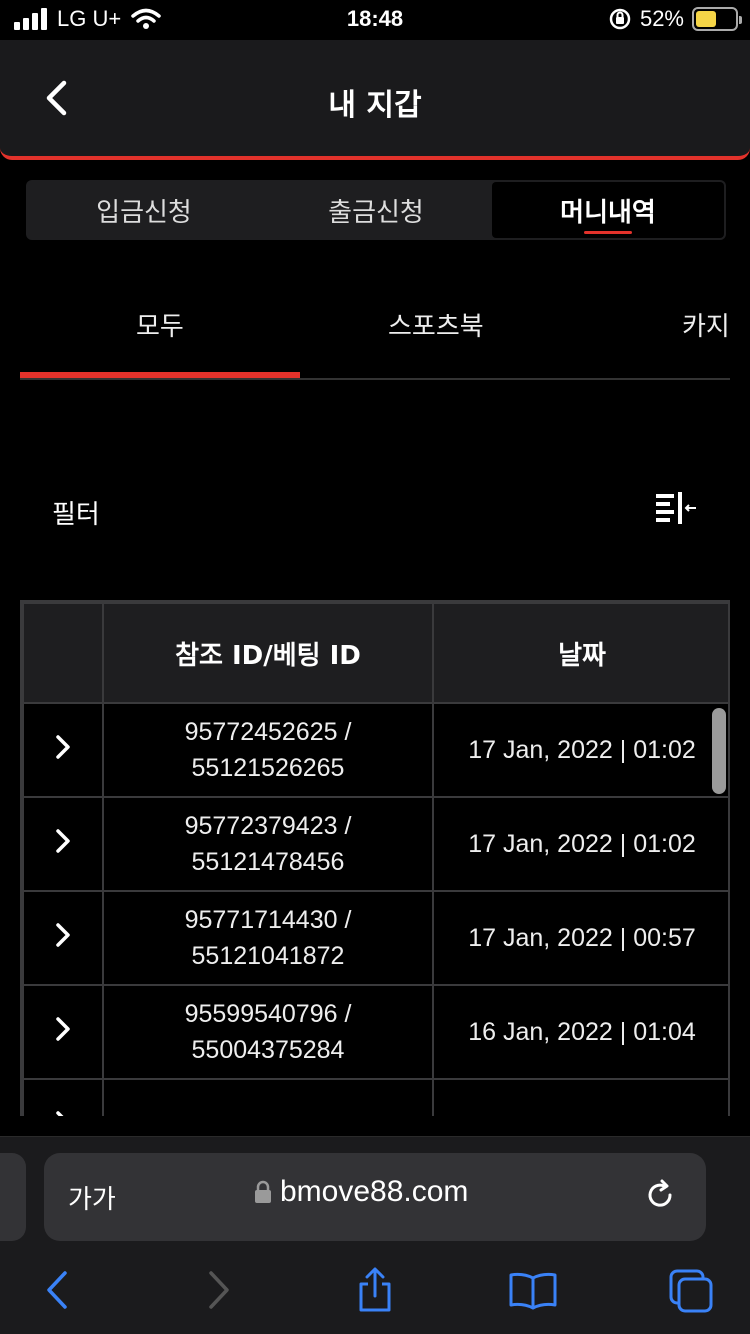 The width and height of the screenshot is (750, 1334). I want to click on table-row: 95599511265 / 16 Jan, 2022 | 01:04, so click(375, 1097).